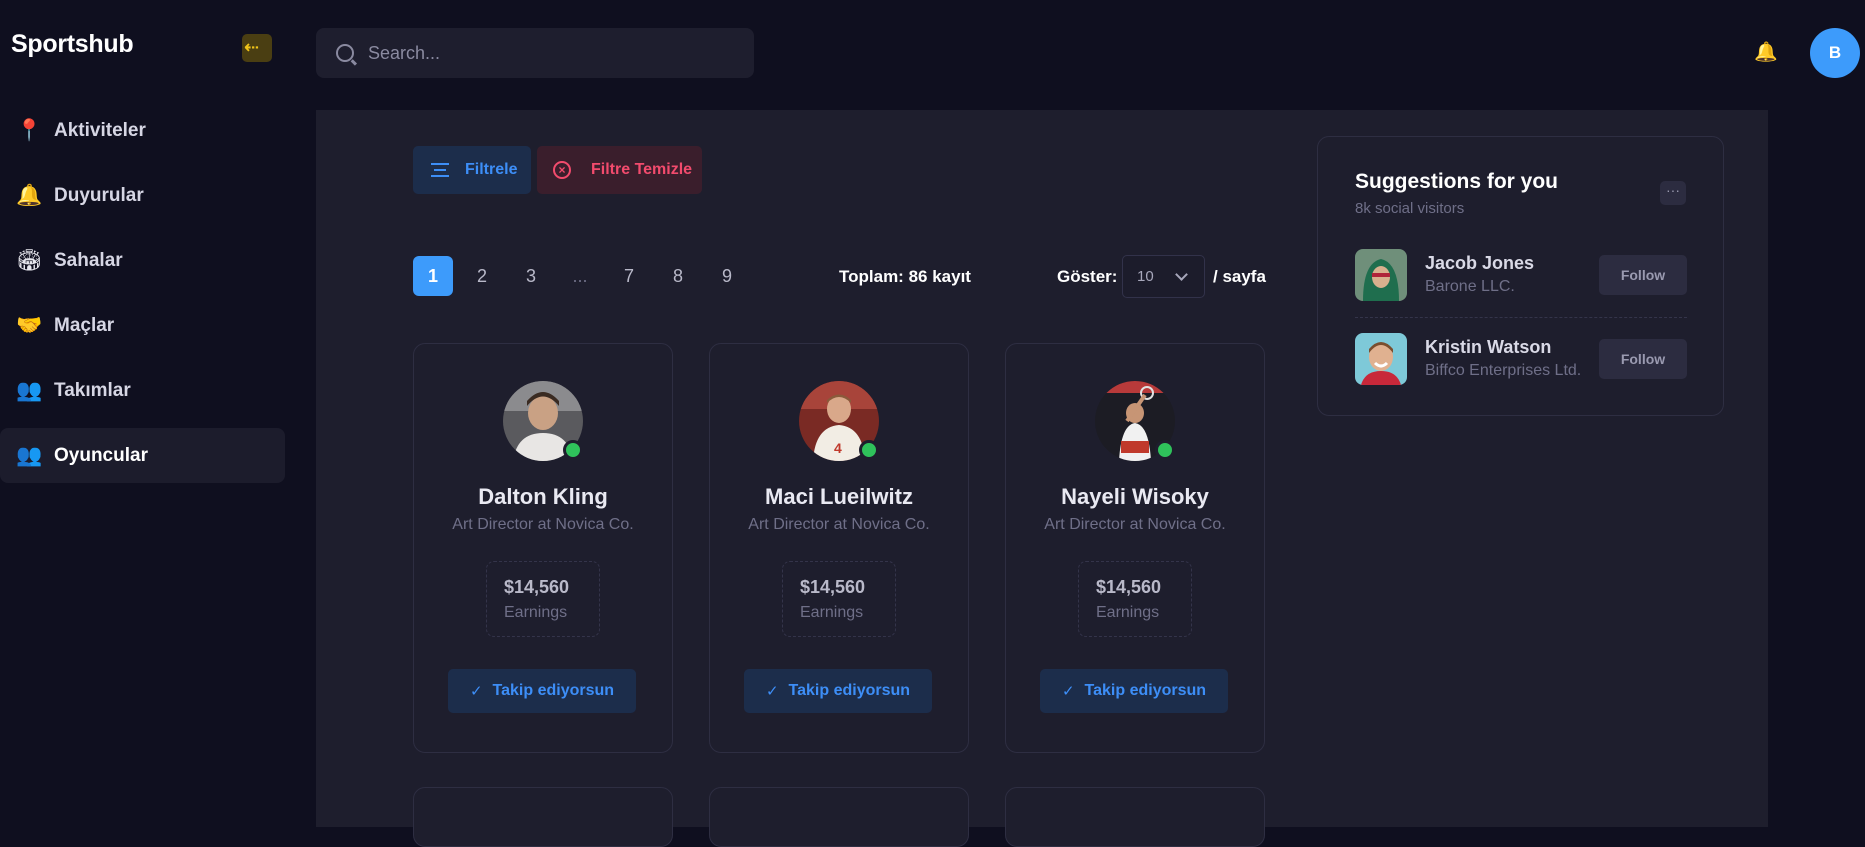 This screenshot has height=847, width=1865. I want to click on sidebar-item-label: Takımlar, so click(92, 390).